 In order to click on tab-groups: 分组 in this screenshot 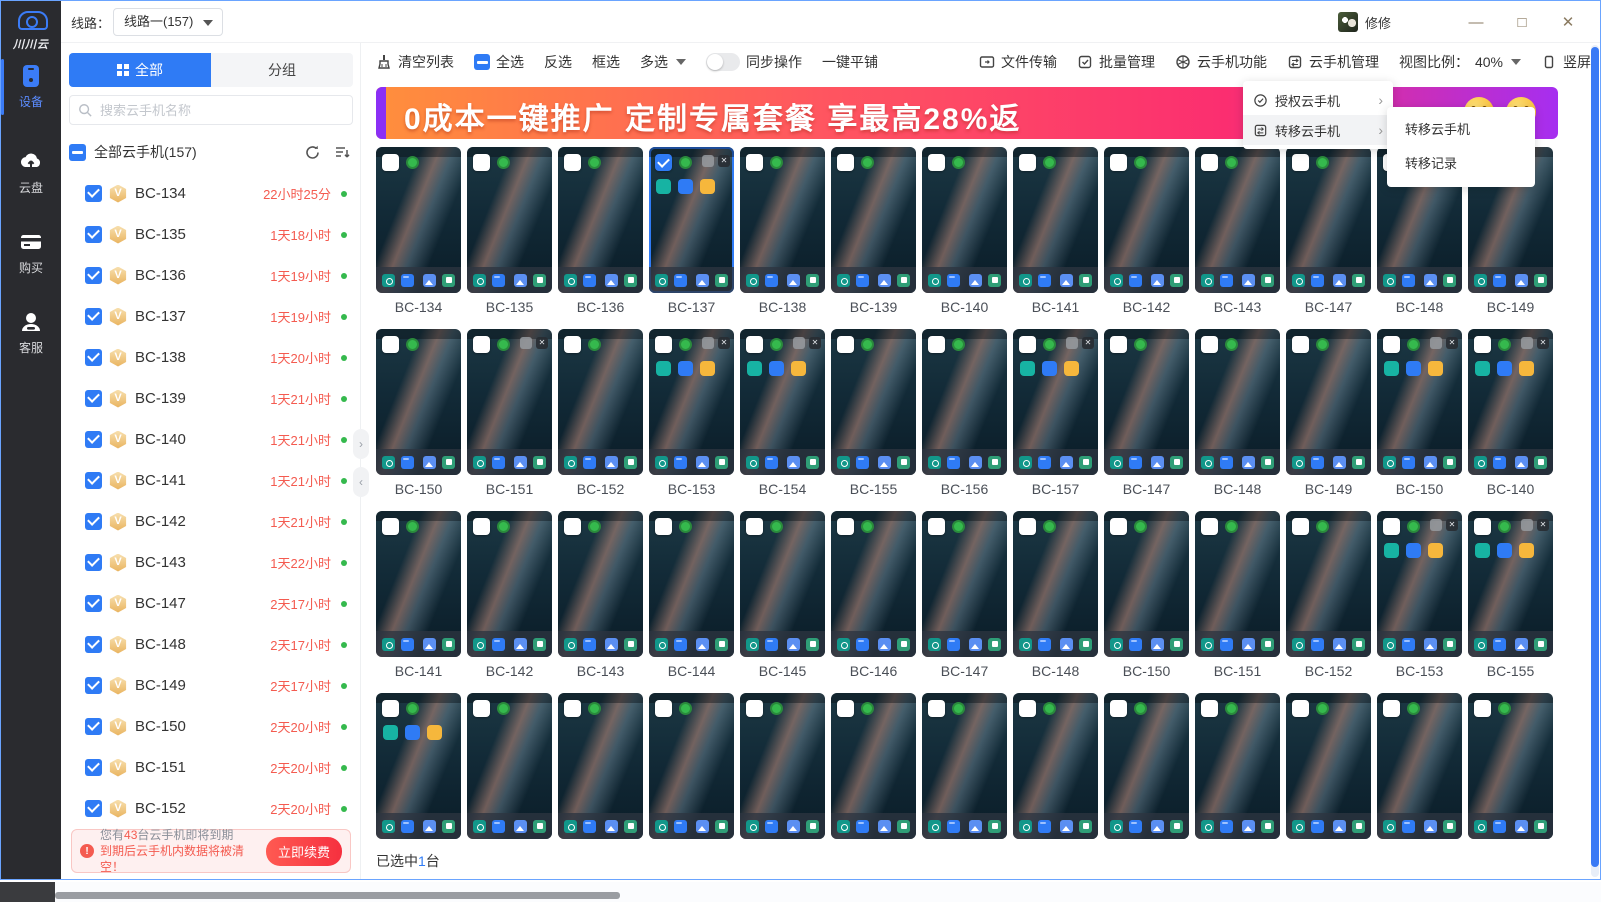, I will do `click(282, 70)`.